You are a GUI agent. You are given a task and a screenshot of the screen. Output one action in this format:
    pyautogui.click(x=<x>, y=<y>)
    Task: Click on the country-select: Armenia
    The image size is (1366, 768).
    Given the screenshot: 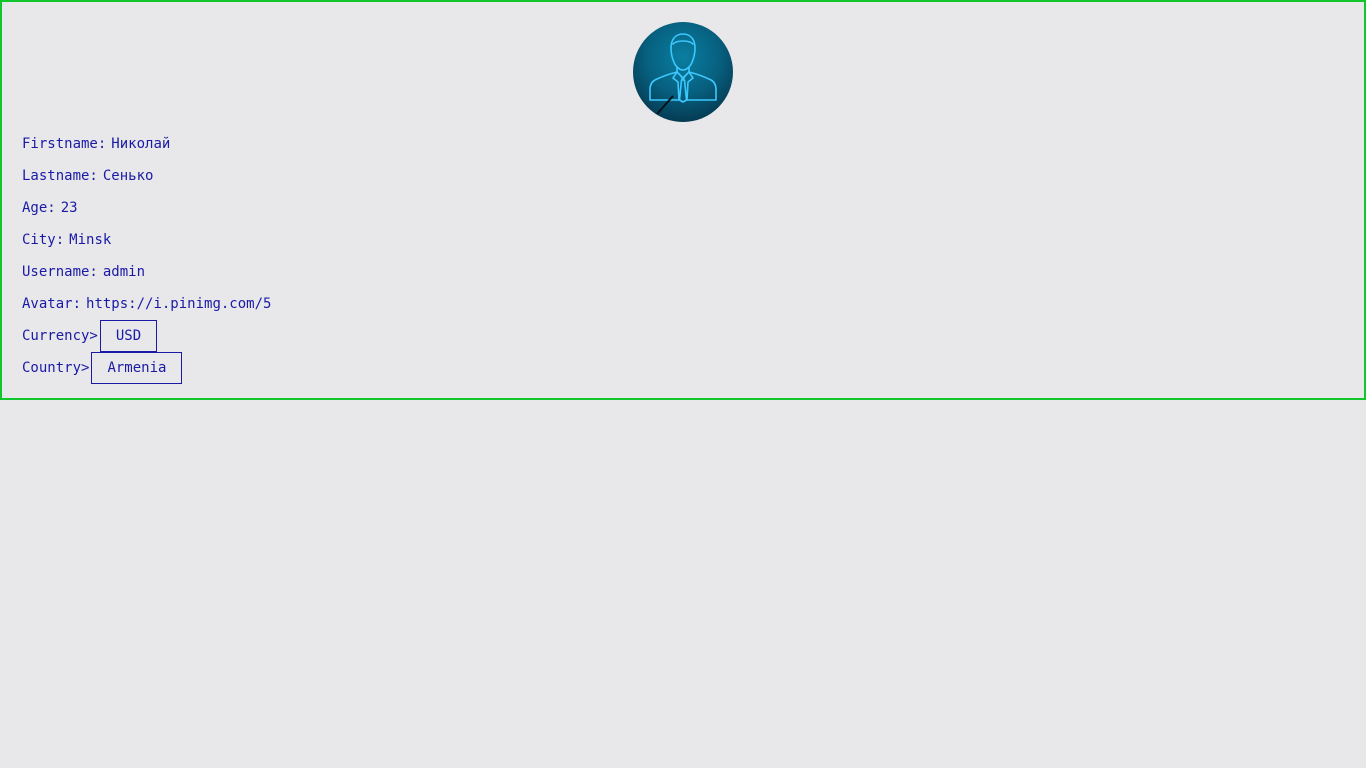 What is the action you would take?
    pyautogui.click(x=137, y=368)
    